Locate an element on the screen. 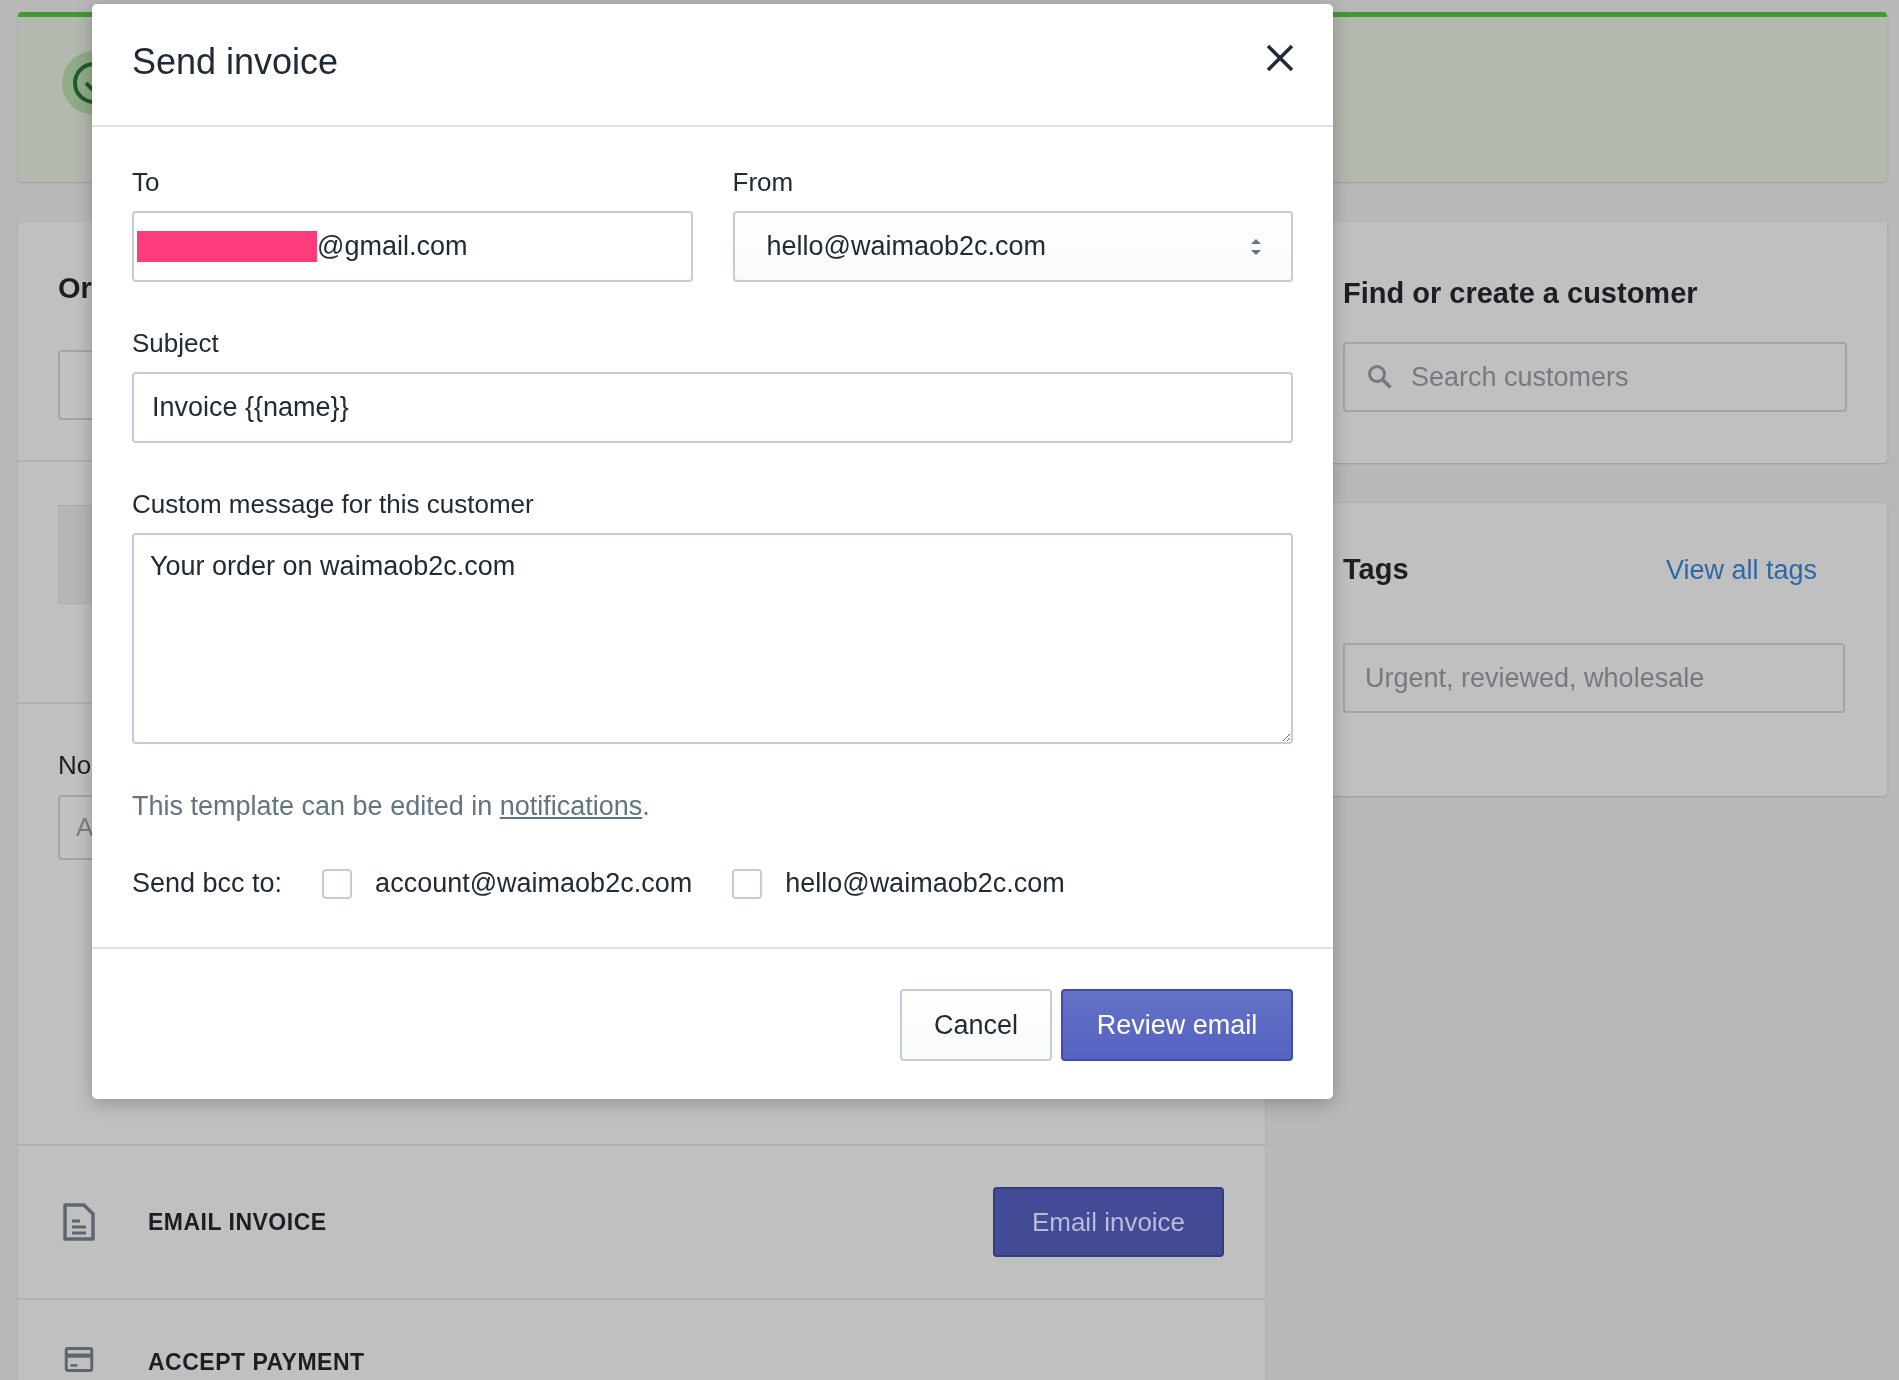 Image resolution: width=1899 pixels, height=1380 pixels. email-invoice-button: Email invoice is located at coordinates (1108, 1222).